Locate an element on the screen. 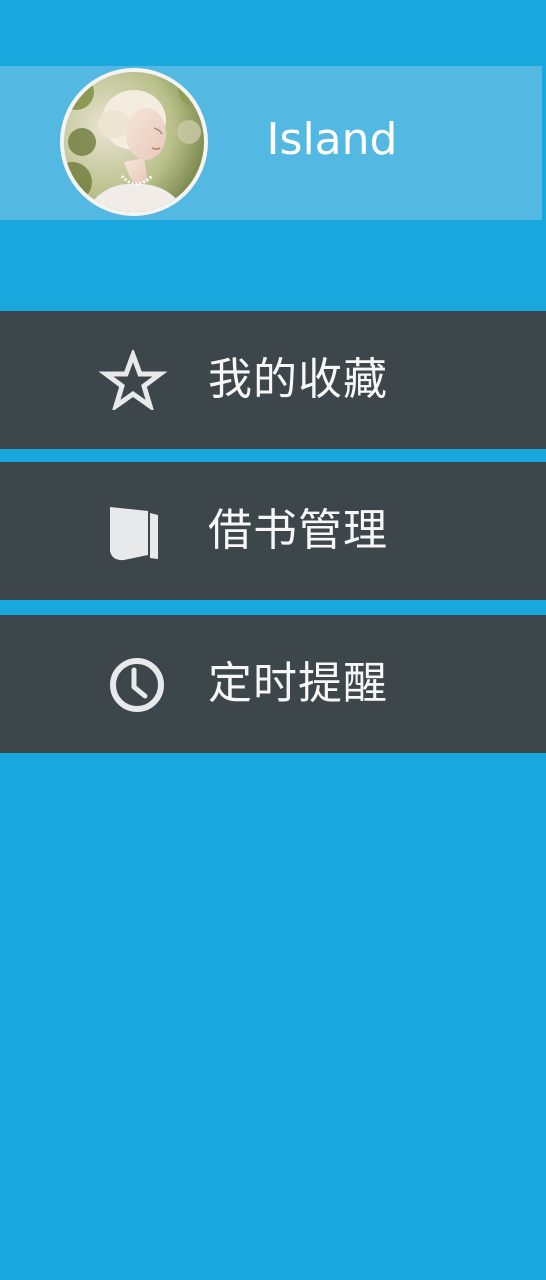 This screenshot has height=1280, width=546. avatar-photo is located at coordinates (134, 142).